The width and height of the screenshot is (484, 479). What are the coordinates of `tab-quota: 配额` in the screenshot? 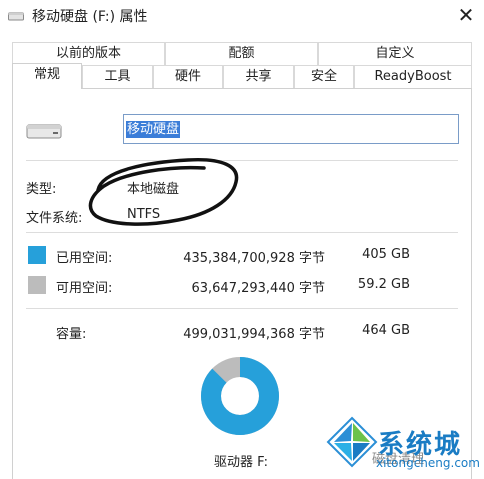 It's located at (241, 53).